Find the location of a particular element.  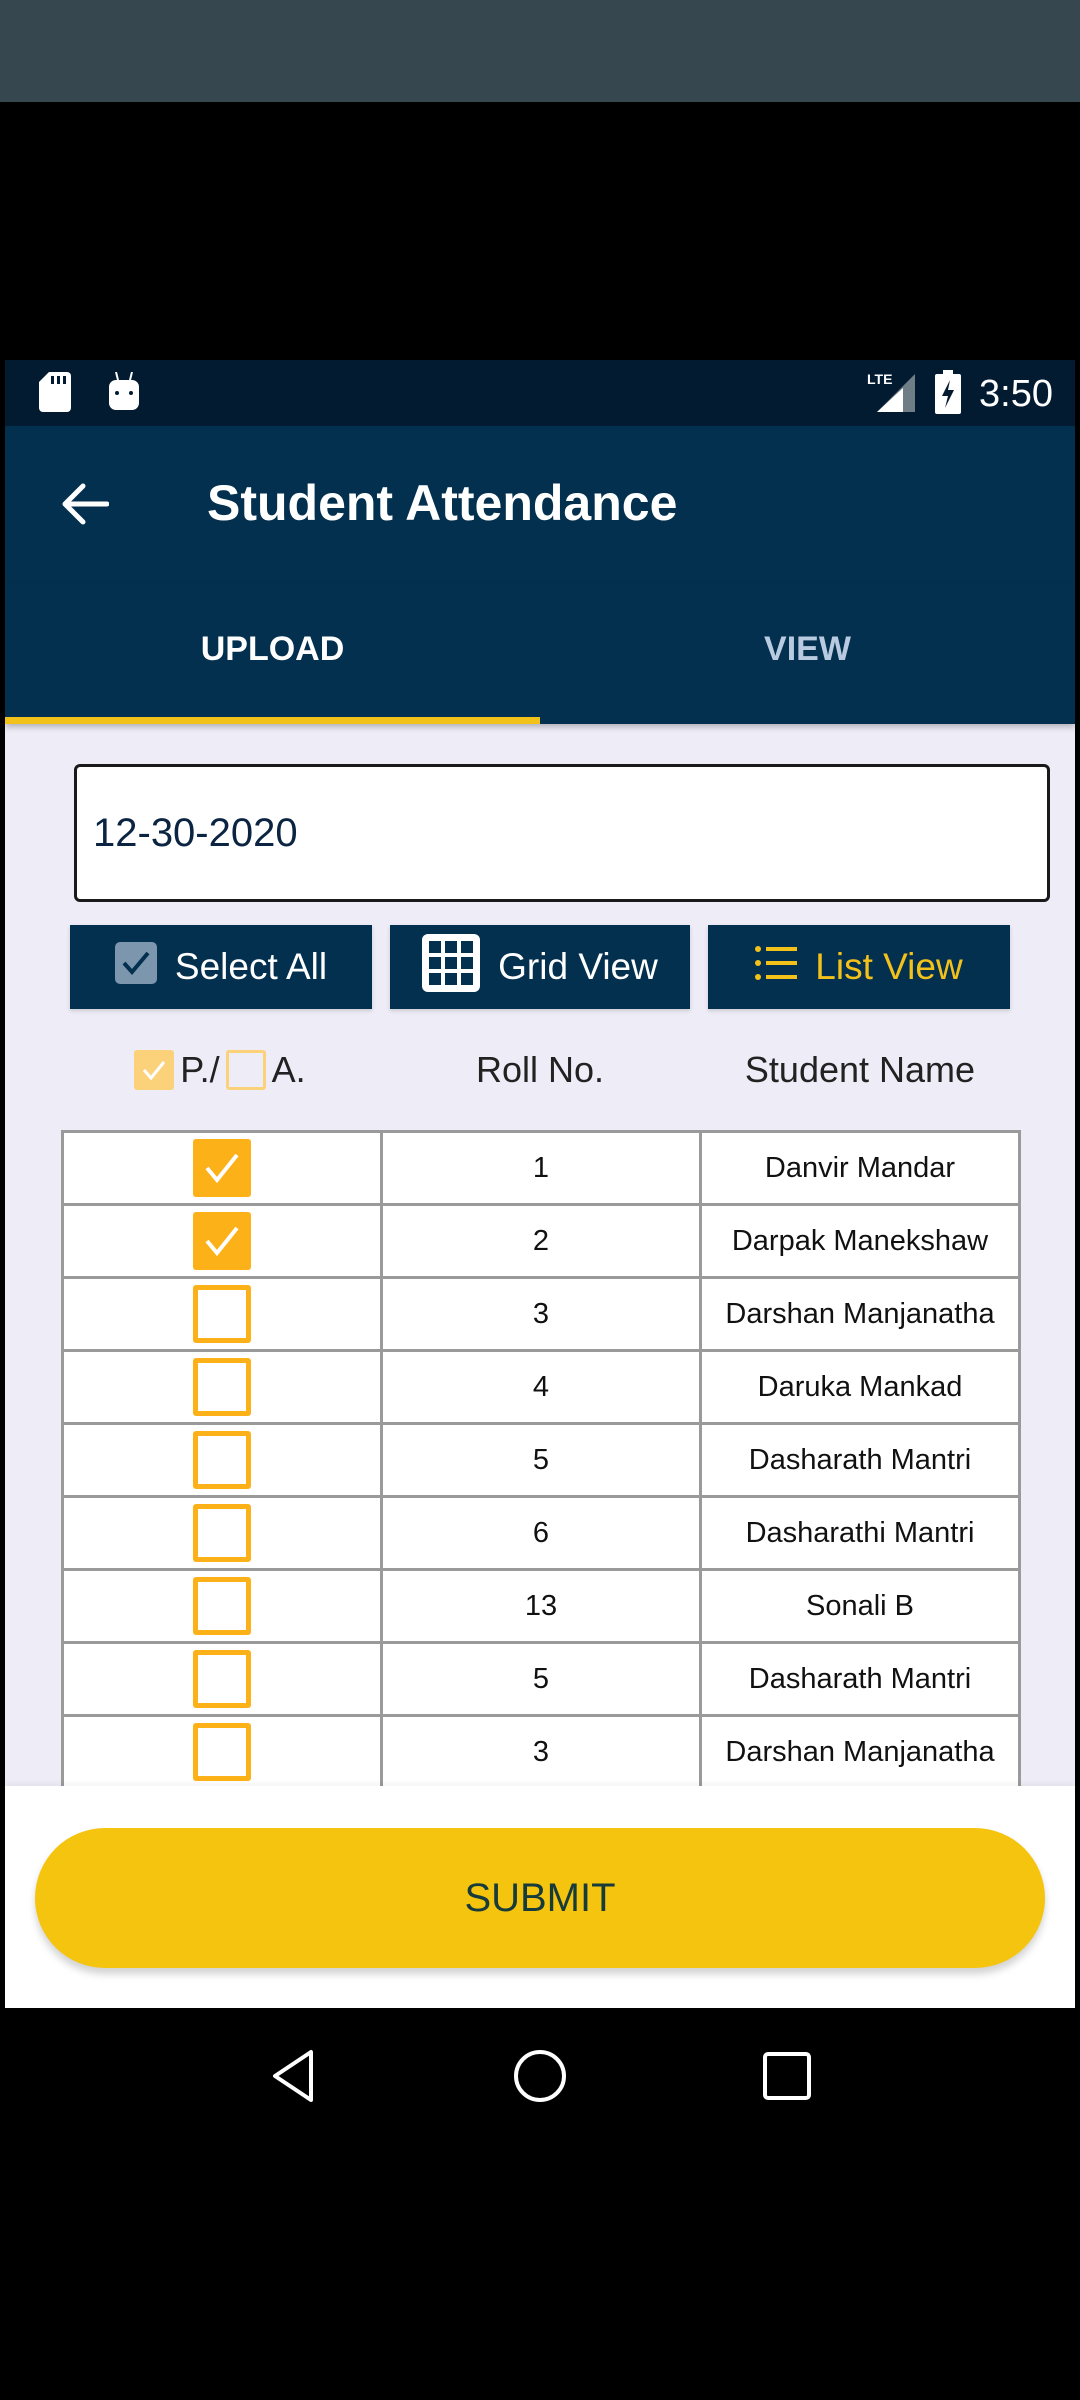

square-recents-icon is located at coordinates (787, 2078).